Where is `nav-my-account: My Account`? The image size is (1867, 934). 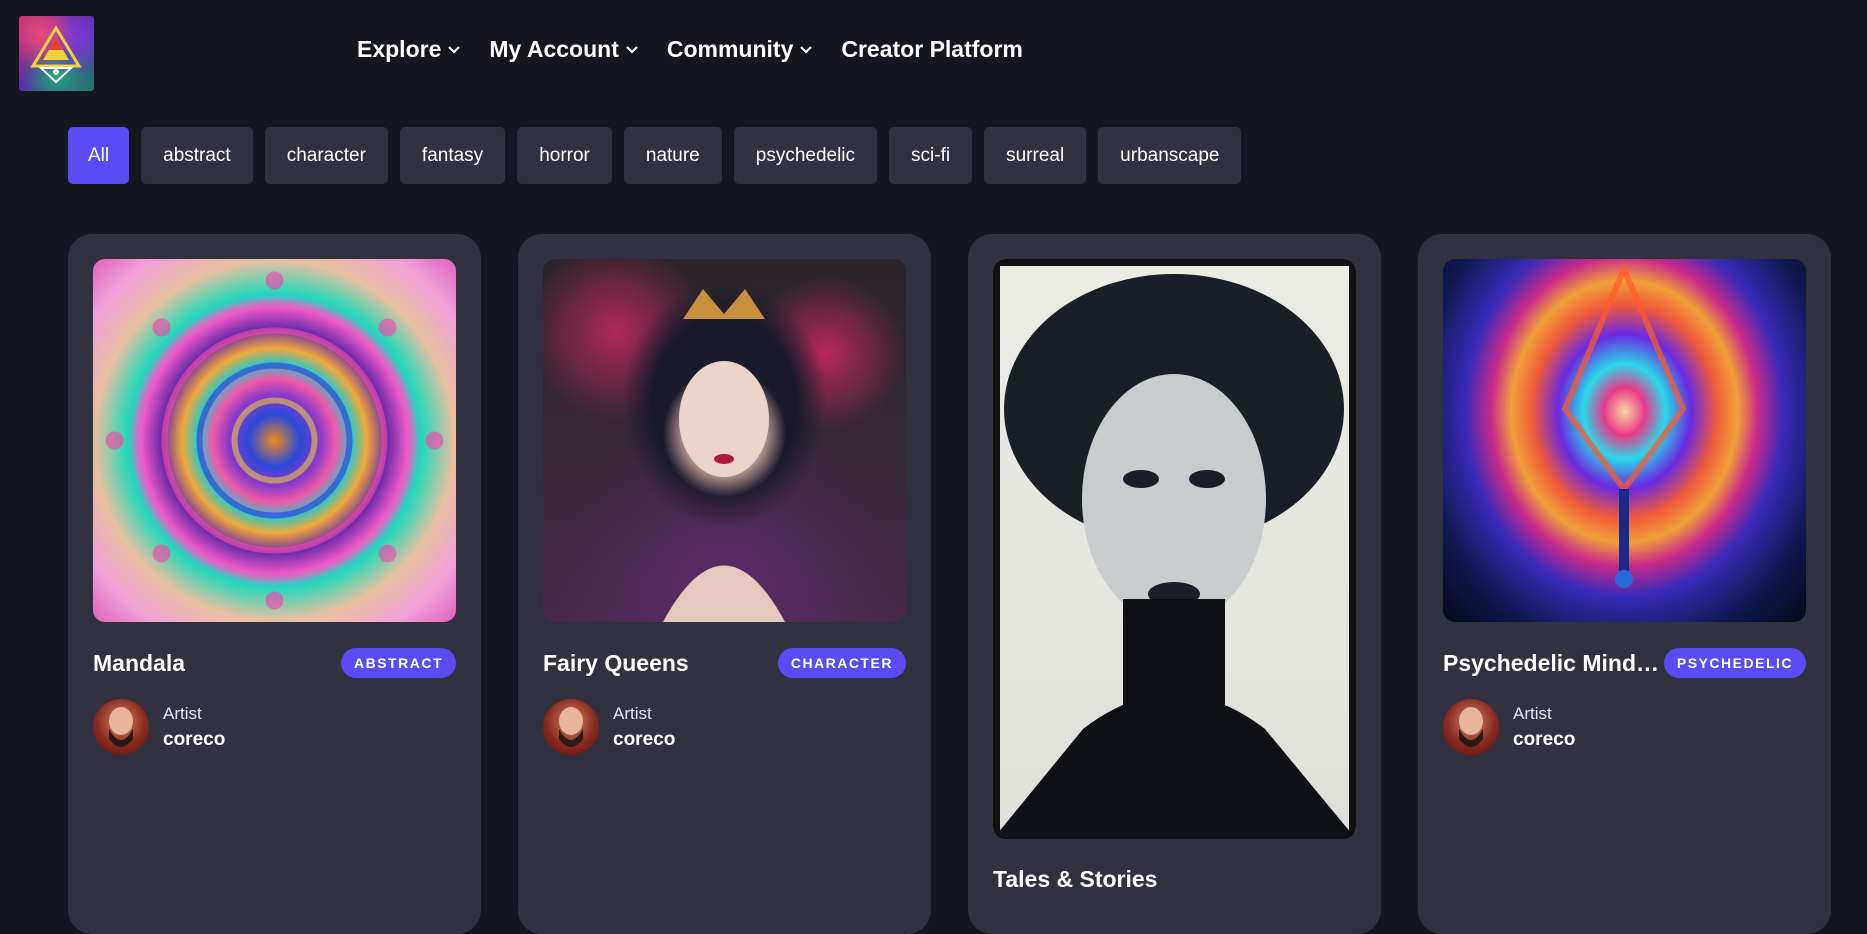 nav-my-account: My Account is located at coordinates (564, 49).